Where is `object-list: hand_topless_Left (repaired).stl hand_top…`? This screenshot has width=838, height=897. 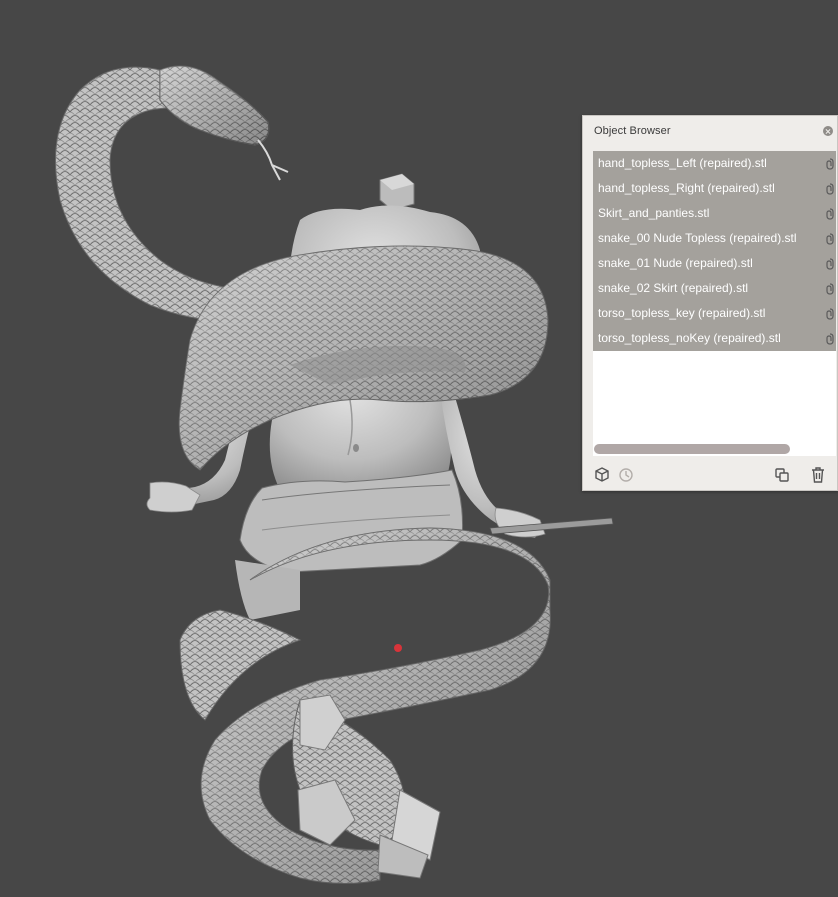
object-list: hand_topless_Left (repaired).stl hand_top… is located at coordinates (714, 303).